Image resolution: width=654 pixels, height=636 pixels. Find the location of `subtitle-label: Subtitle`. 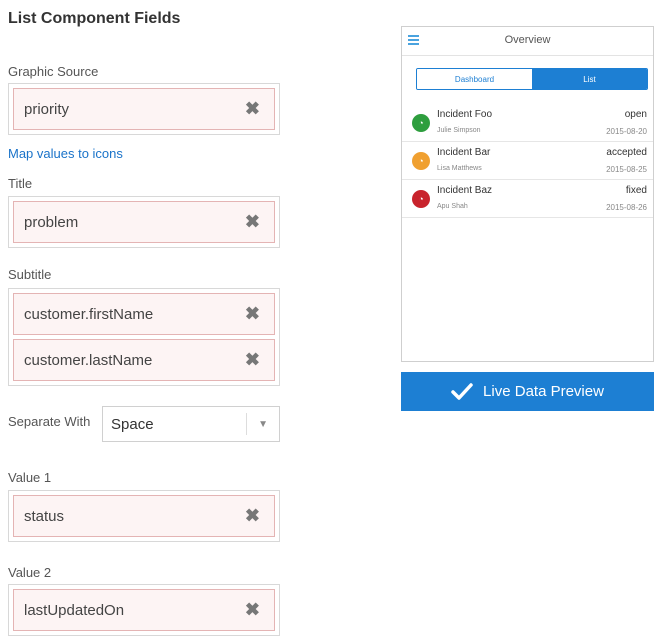

subtitle-label: Subtitle is located at coordinates (30, 274).